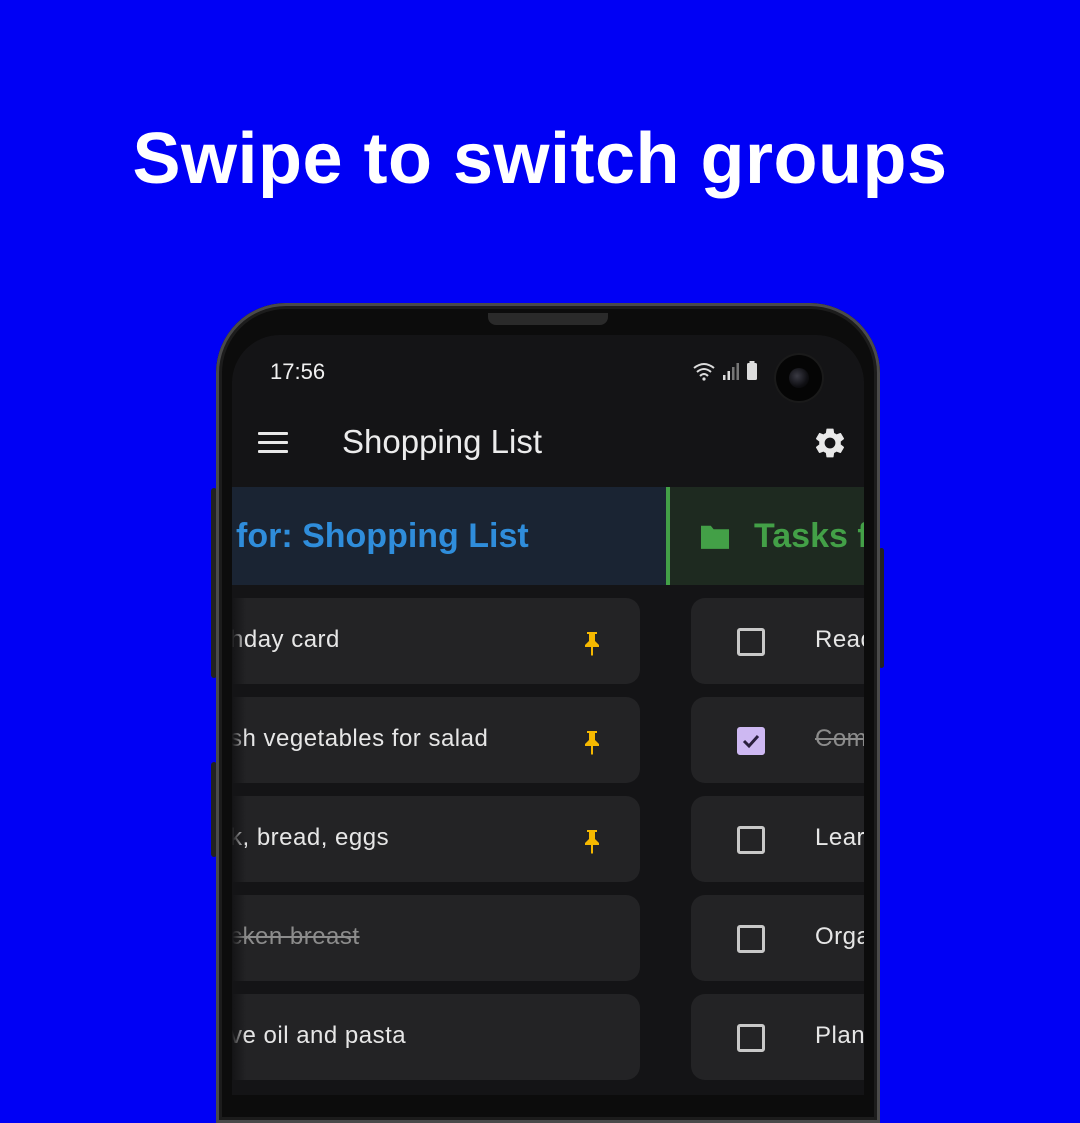 This screenshot has width=1080, height=1123. Describe the element at coordinates (436, 938) in the screenshot. I see `list-item: cken breast` at that location.